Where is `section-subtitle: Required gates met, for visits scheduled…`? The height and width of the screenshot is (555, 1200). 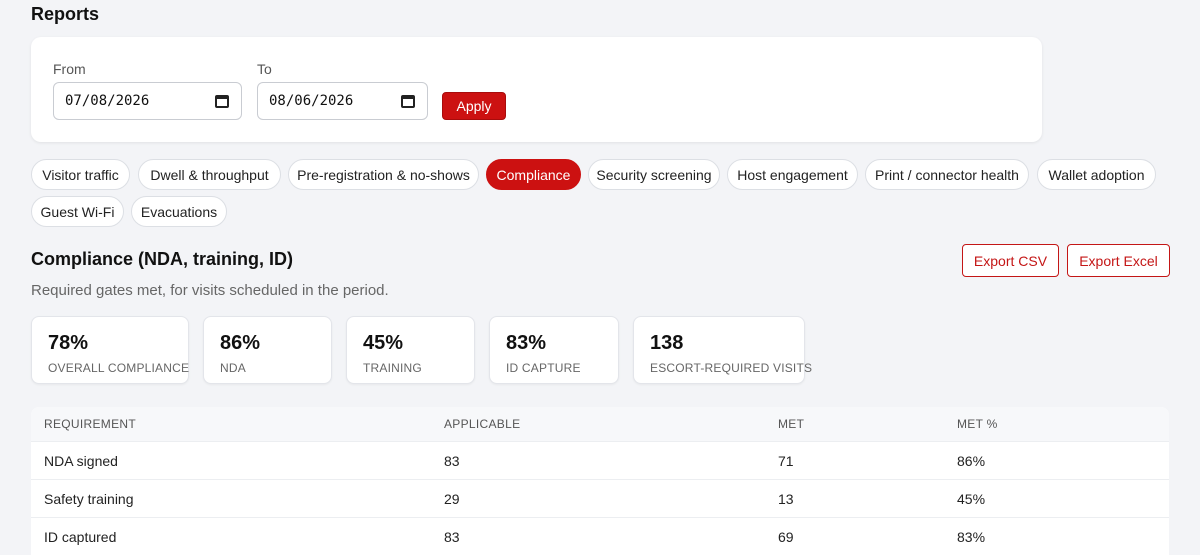
section-subtitle: Required gates met, for visits scheduled… is located at coordinates (210, 290).